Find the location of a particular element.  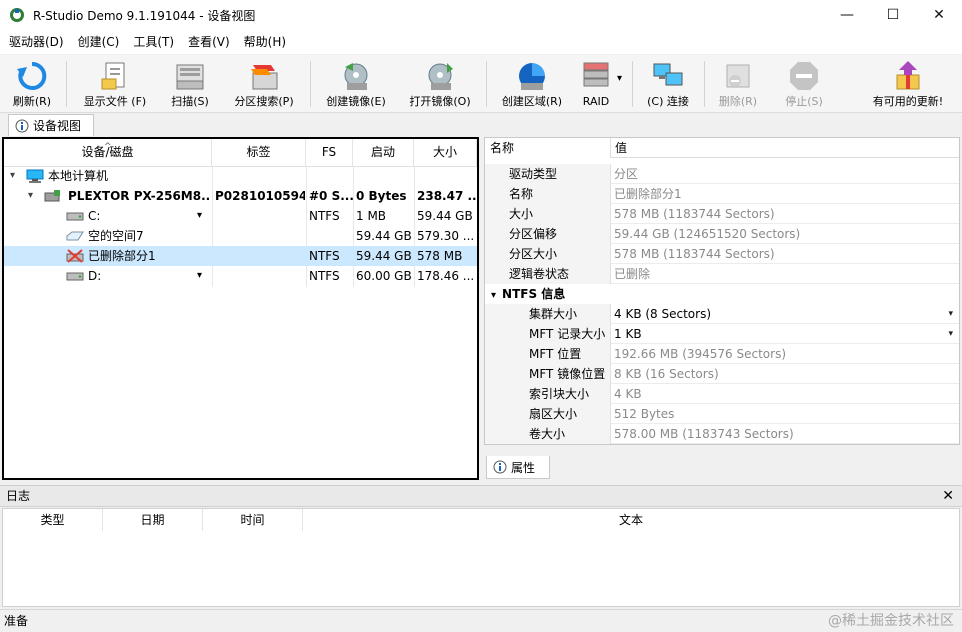

computer-icon is located at coordinates (35, 176).